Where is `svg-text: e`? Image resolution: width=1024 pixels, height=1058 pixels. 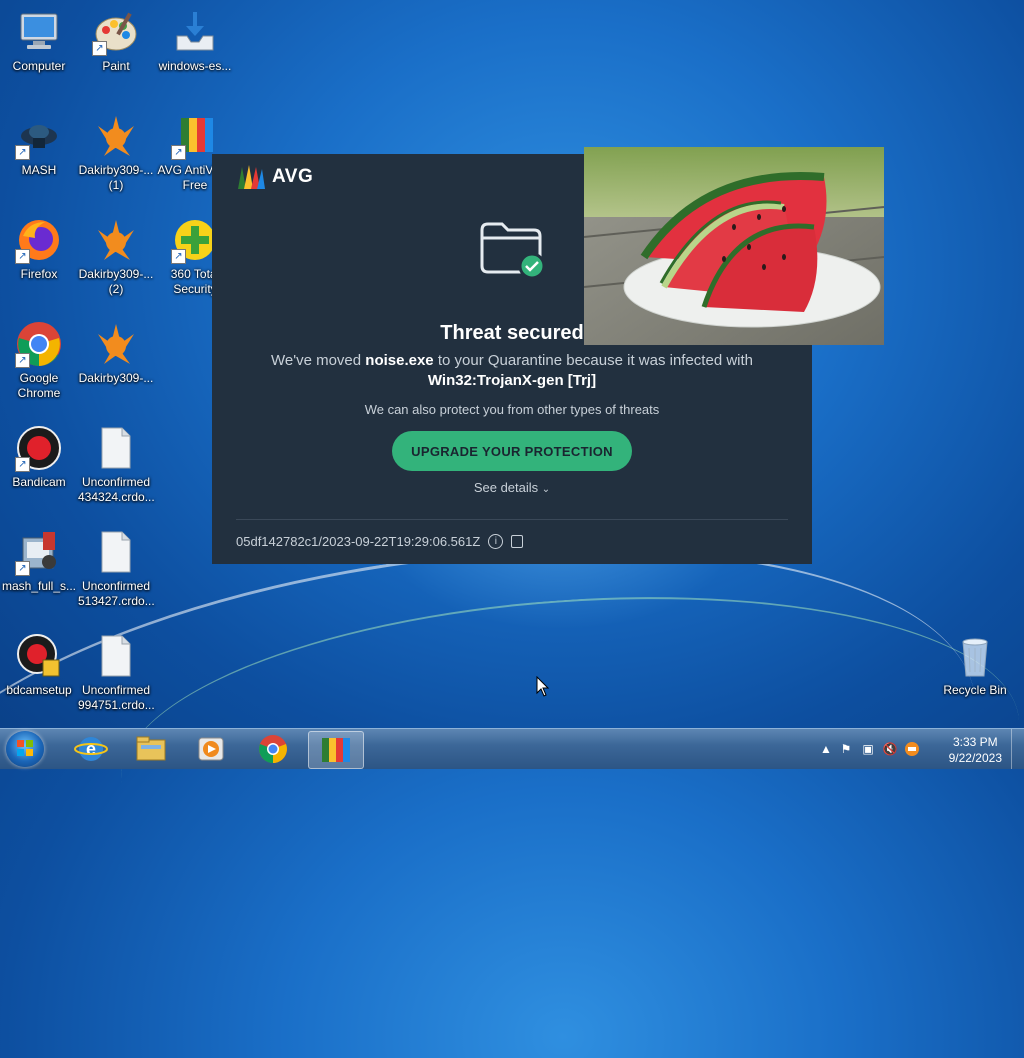
svg-text: e is located at coordinates (91, 749).